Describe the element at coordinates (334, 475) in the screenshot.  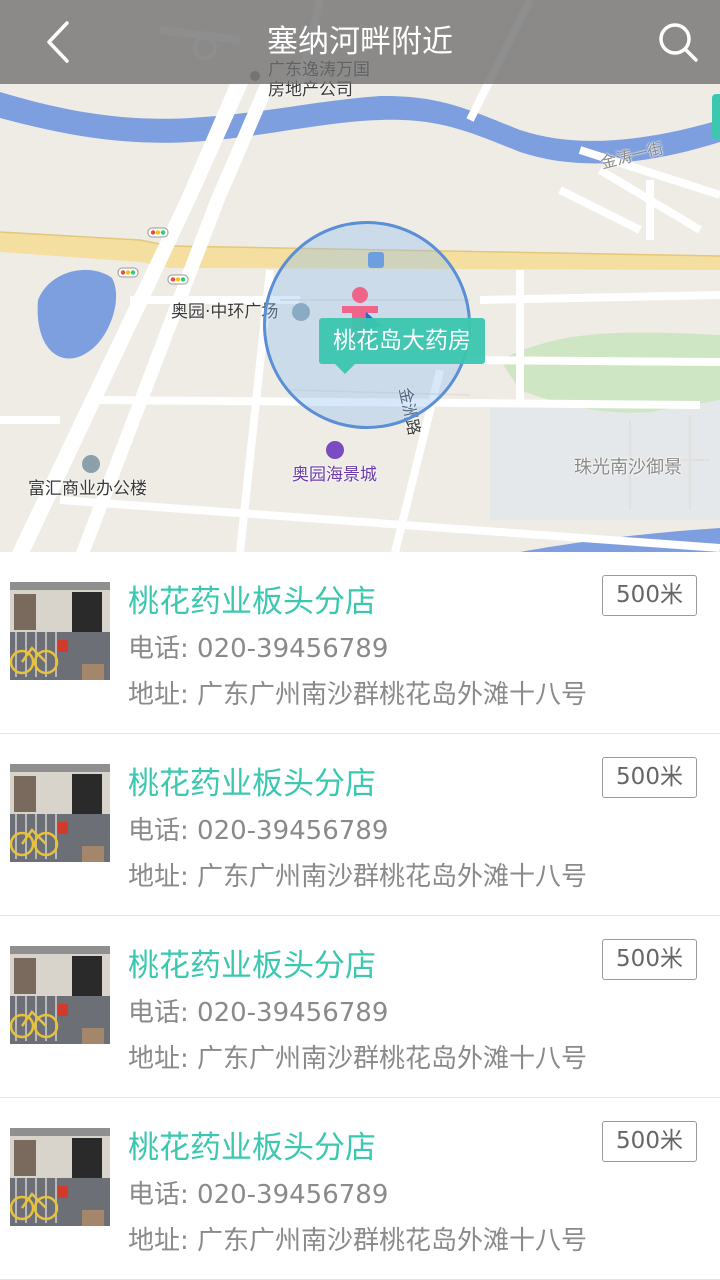
I see `map-label-mall: 奥园海景城` at that location.